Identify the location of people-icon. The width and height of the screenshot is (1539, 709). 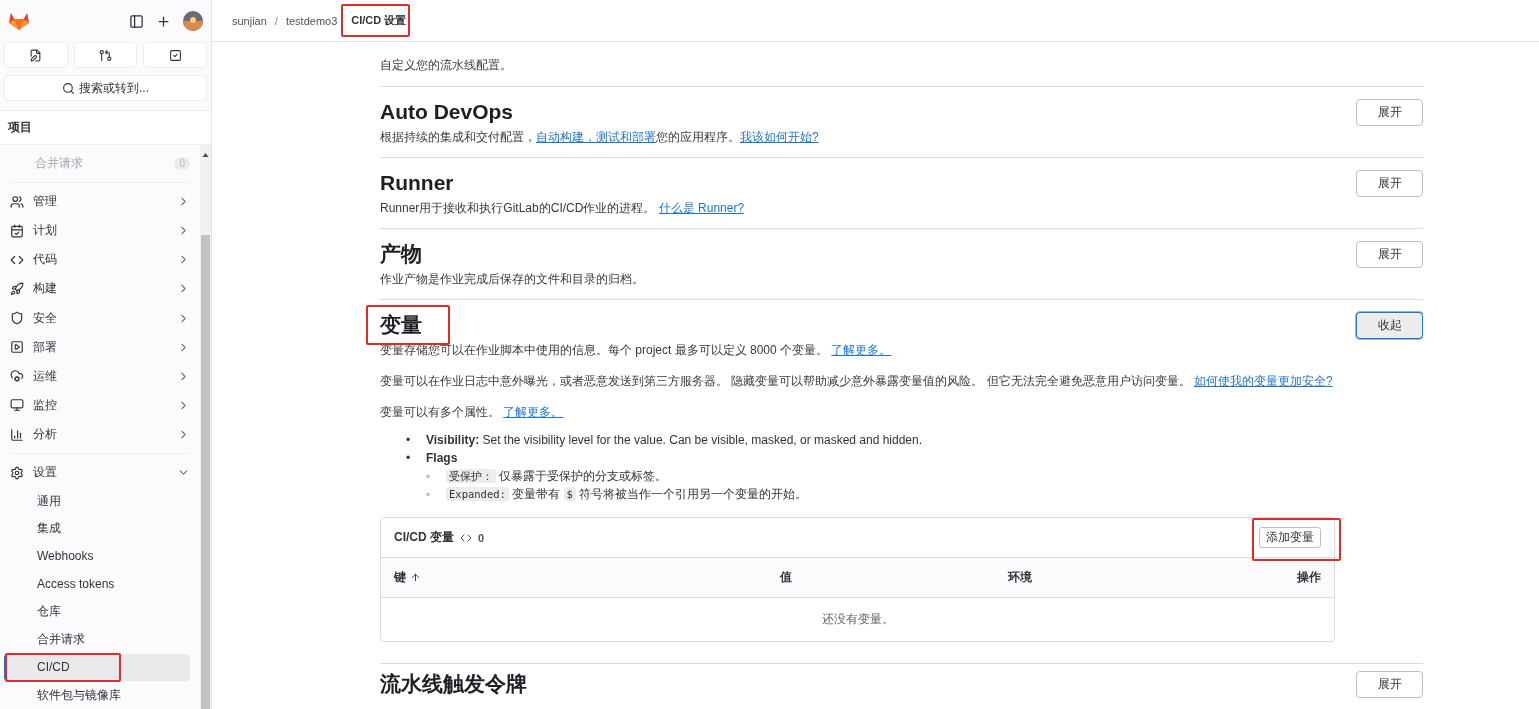
(17, 201).